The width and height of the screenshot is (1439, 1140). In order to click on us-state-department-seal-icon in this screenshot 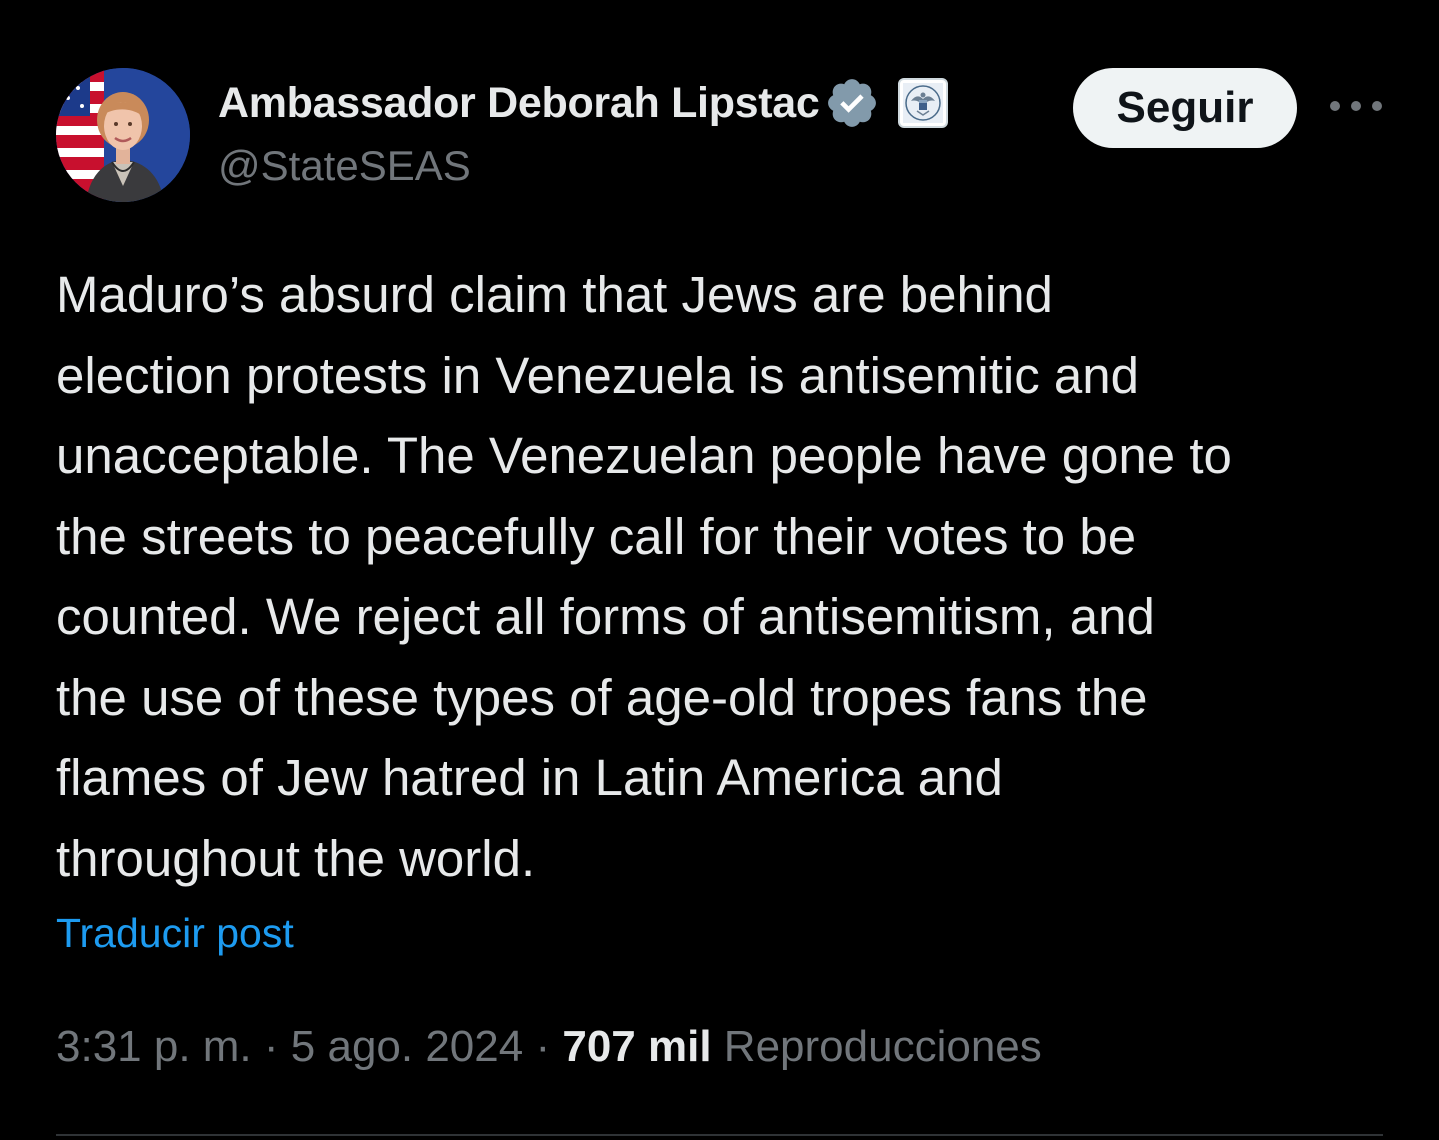, I will do `click(922, 103)`.